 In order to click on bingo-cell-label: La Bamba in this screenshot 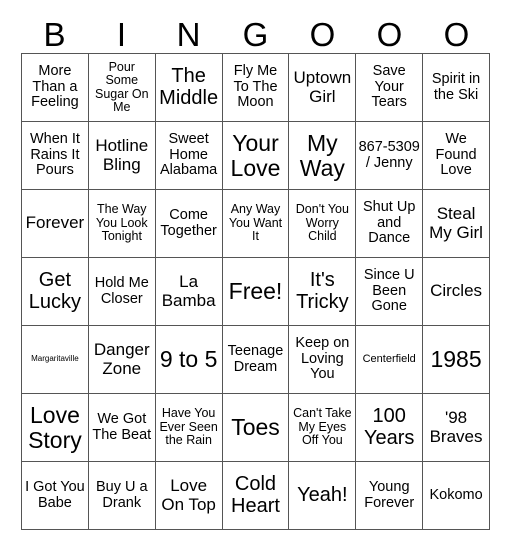, I will do `click(188, 291)`.